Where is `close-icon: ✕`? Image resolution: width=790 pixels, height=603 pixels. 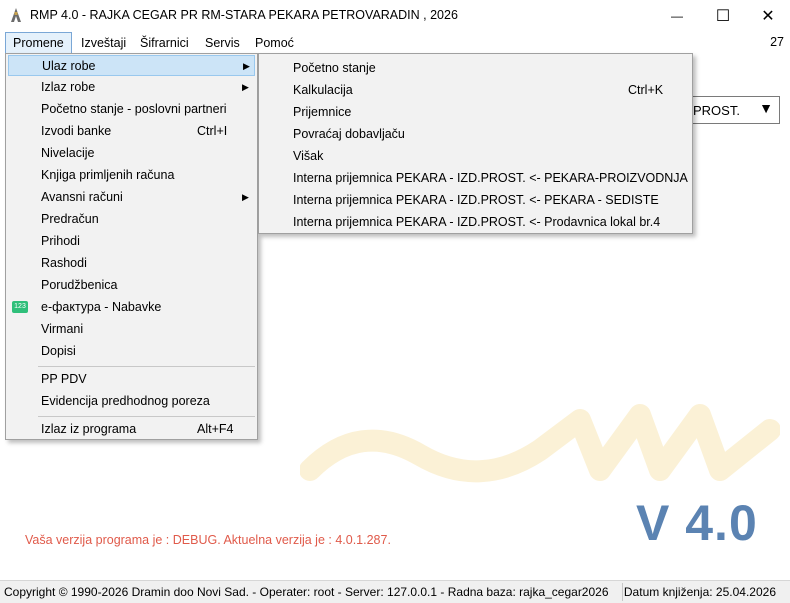 close-icon: ✕ is located at coordinates (768, 16).